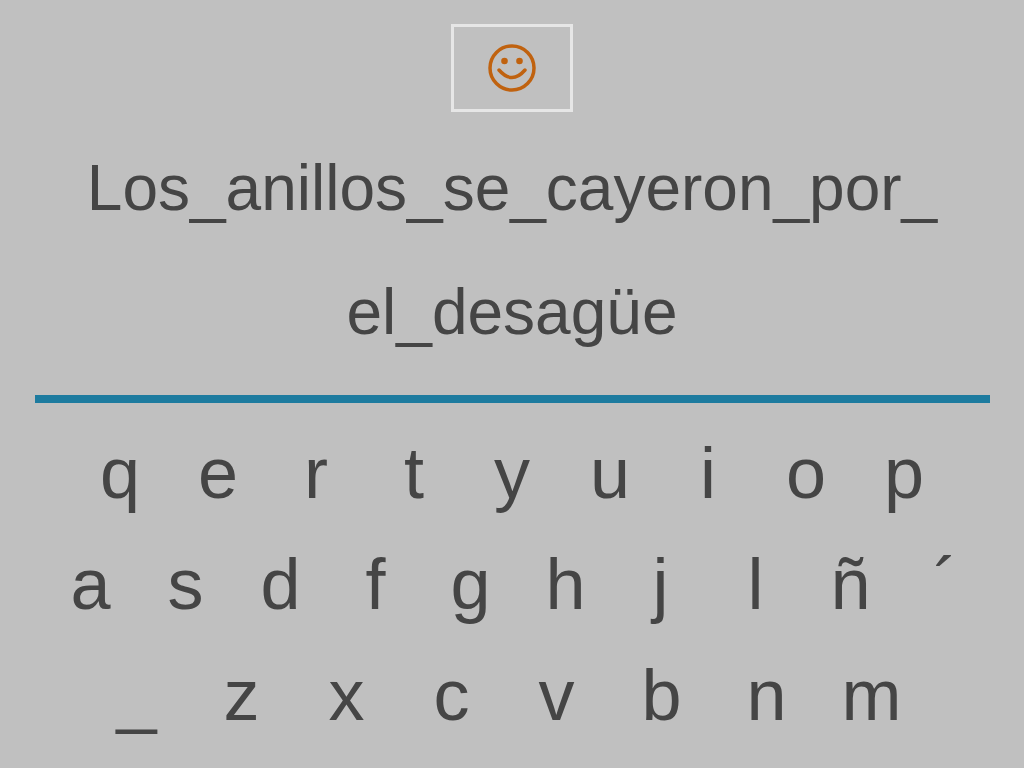  Describe the element at coordinates (451, 694) in the screenshot. I see `letter-key: c` at that location.